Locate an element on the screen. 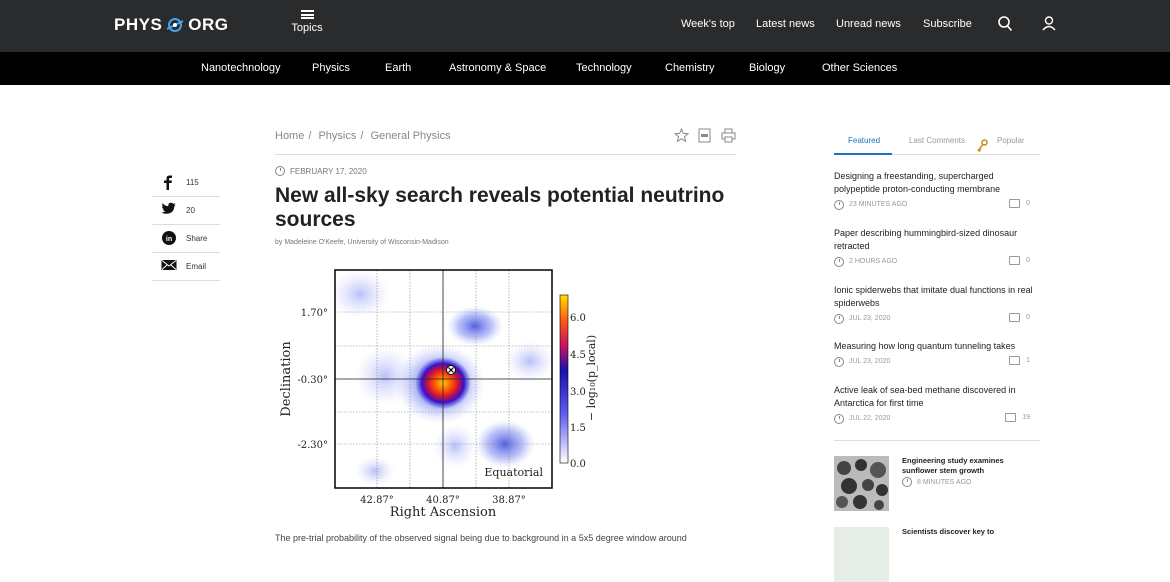 This screenshot has width=1170, height=582. tab-last-comments: Last Comments is located at coordinates (937, 140).